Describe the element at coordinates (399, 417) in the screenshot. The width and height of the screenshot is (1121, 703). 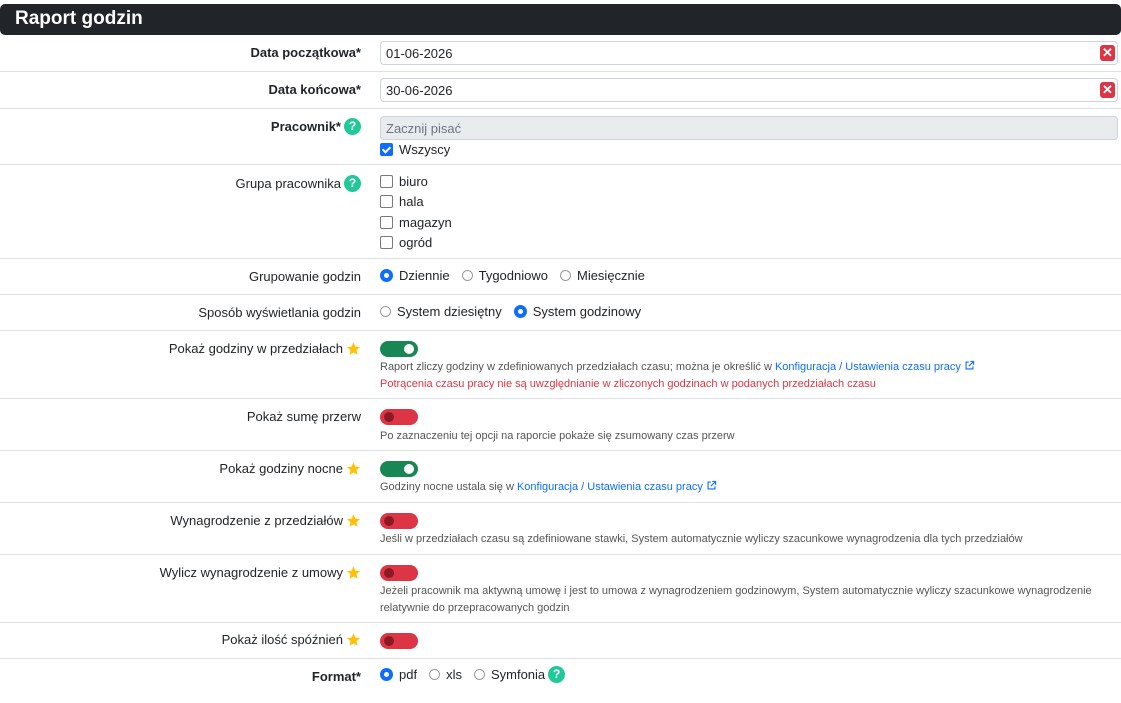
I see `breaks-toggle` at that location.